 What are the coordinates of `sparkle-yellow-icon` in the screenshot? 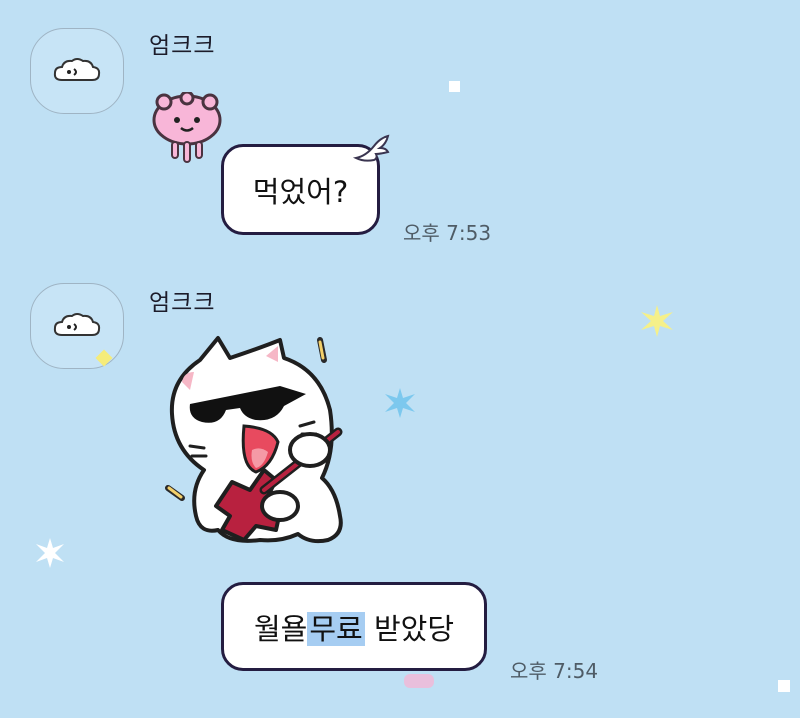 It's located at (657, 321).